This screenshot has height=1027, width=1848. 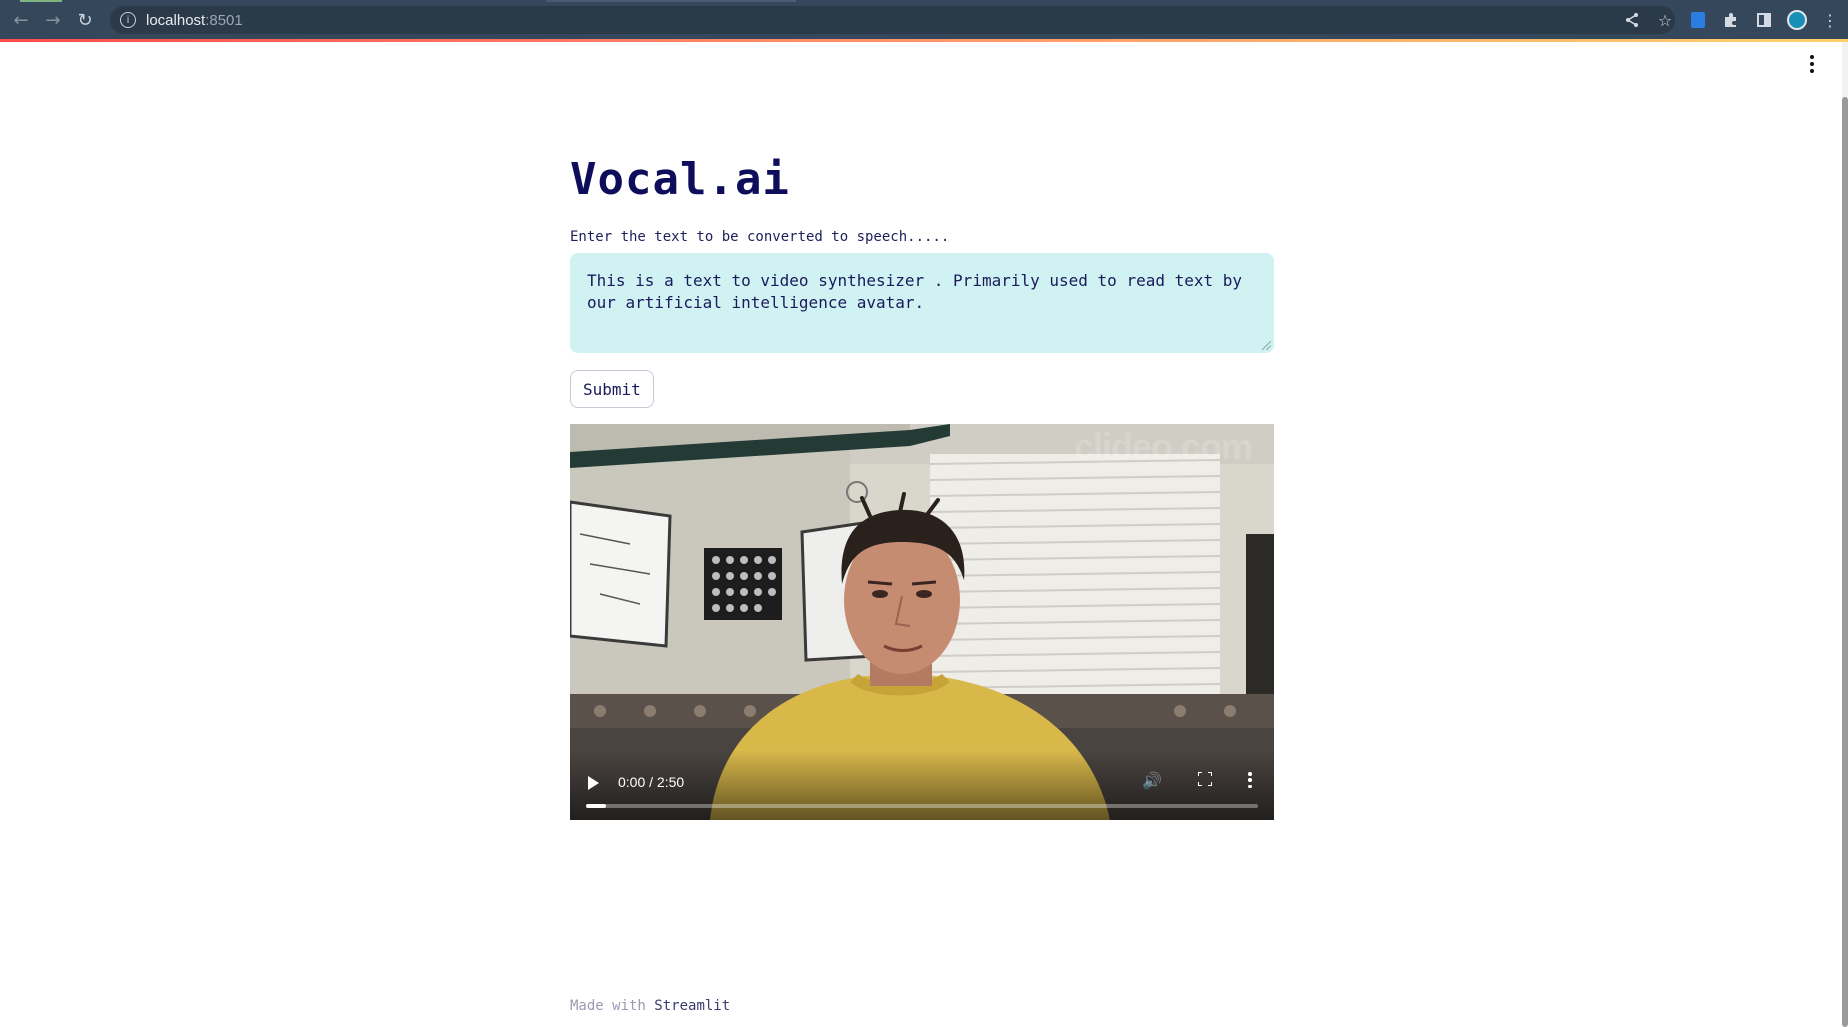 What do you see at coordinates (596, 806) in the screenshot?
I see `video-progress-fill` at bounding box center [596, 806].